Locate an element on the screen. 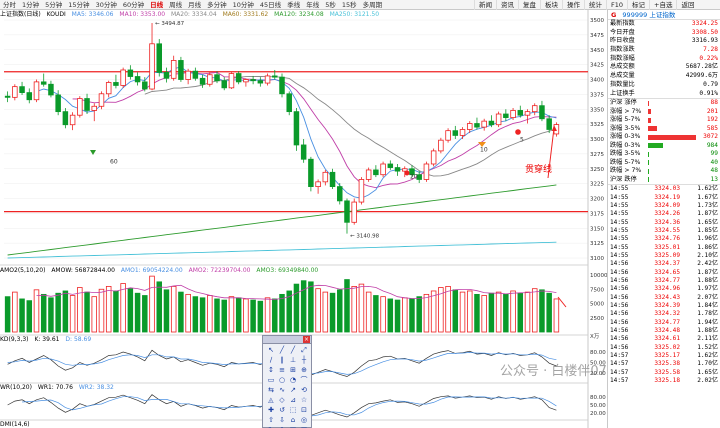 This screenshot has height=428, width=720. tick-row: 14:55 3324.76 1.96亿 is located at coordinates (664, 239).